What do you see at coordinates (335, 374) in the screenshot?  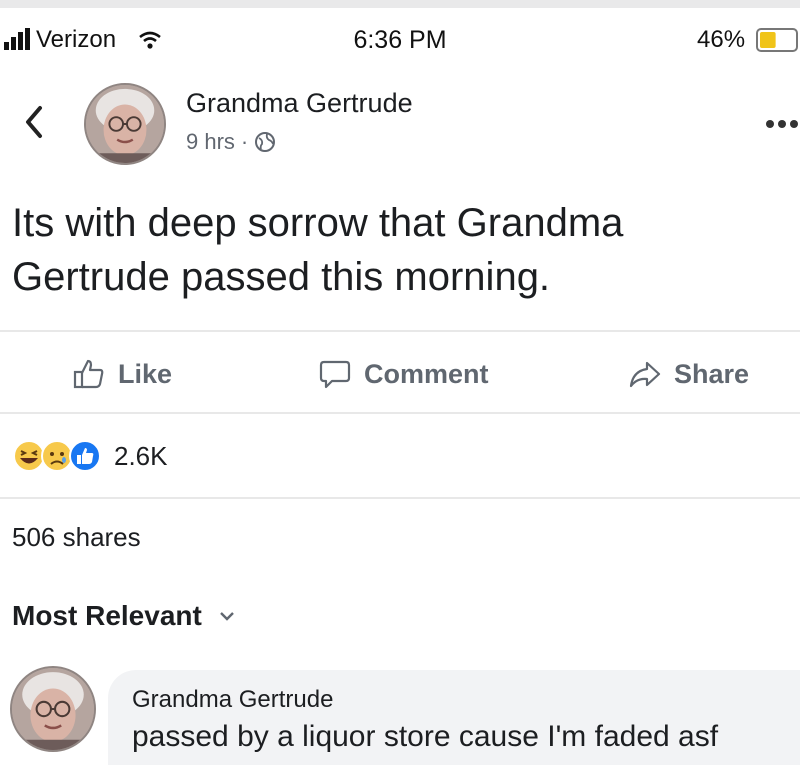 I see `comment-icon` at bounding box center [335, 374].